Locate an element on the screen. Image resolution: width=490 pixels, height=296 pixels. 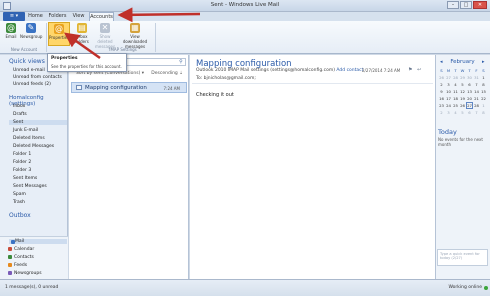
folder-deleted-messages: Deleted Messages is located at coordinates (33, 146).